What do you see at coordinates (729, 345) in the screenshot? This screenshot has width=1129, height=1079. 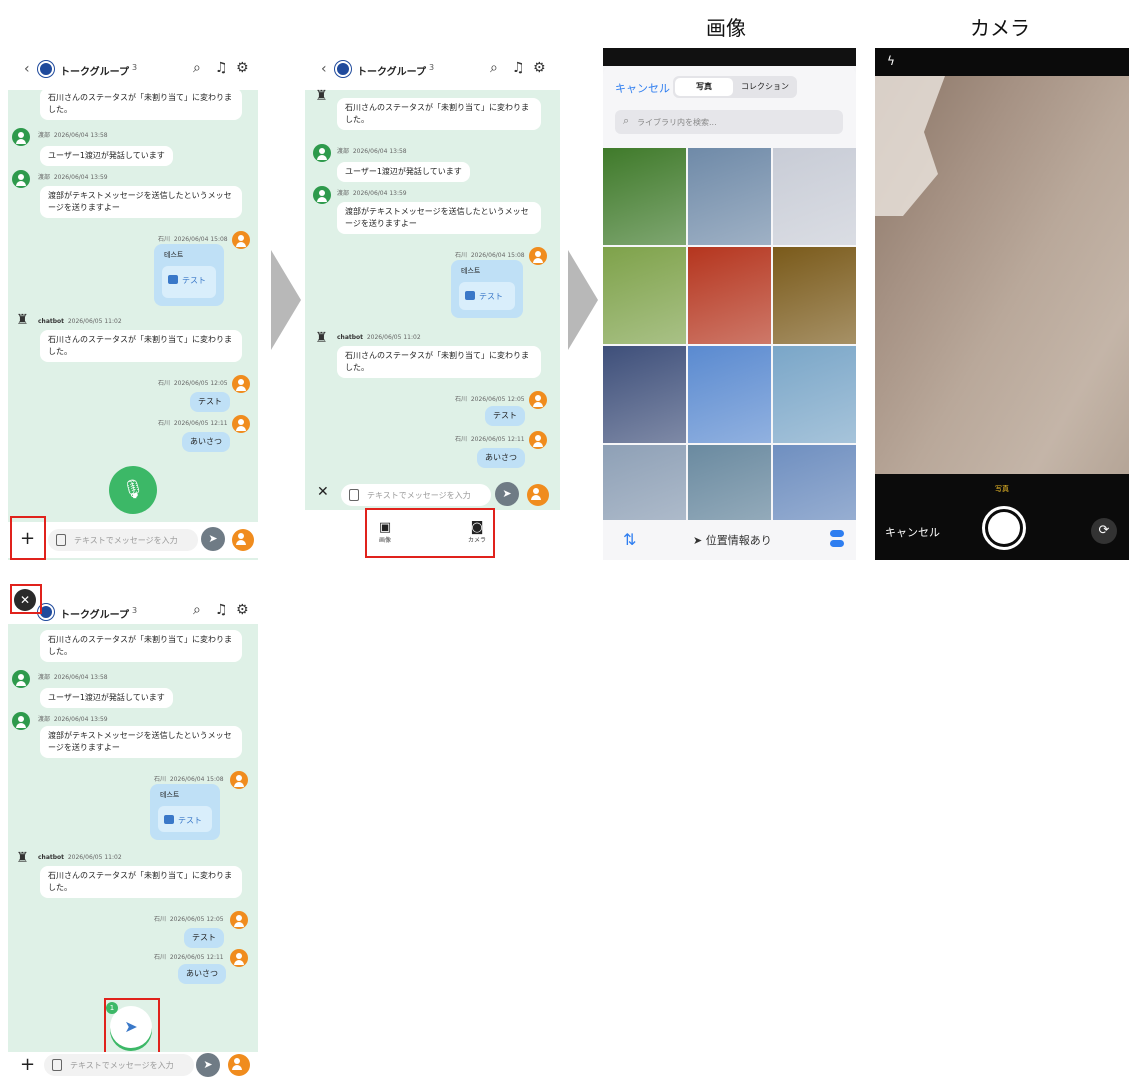 I see `photo-grid` at bounding box center [729, 345].